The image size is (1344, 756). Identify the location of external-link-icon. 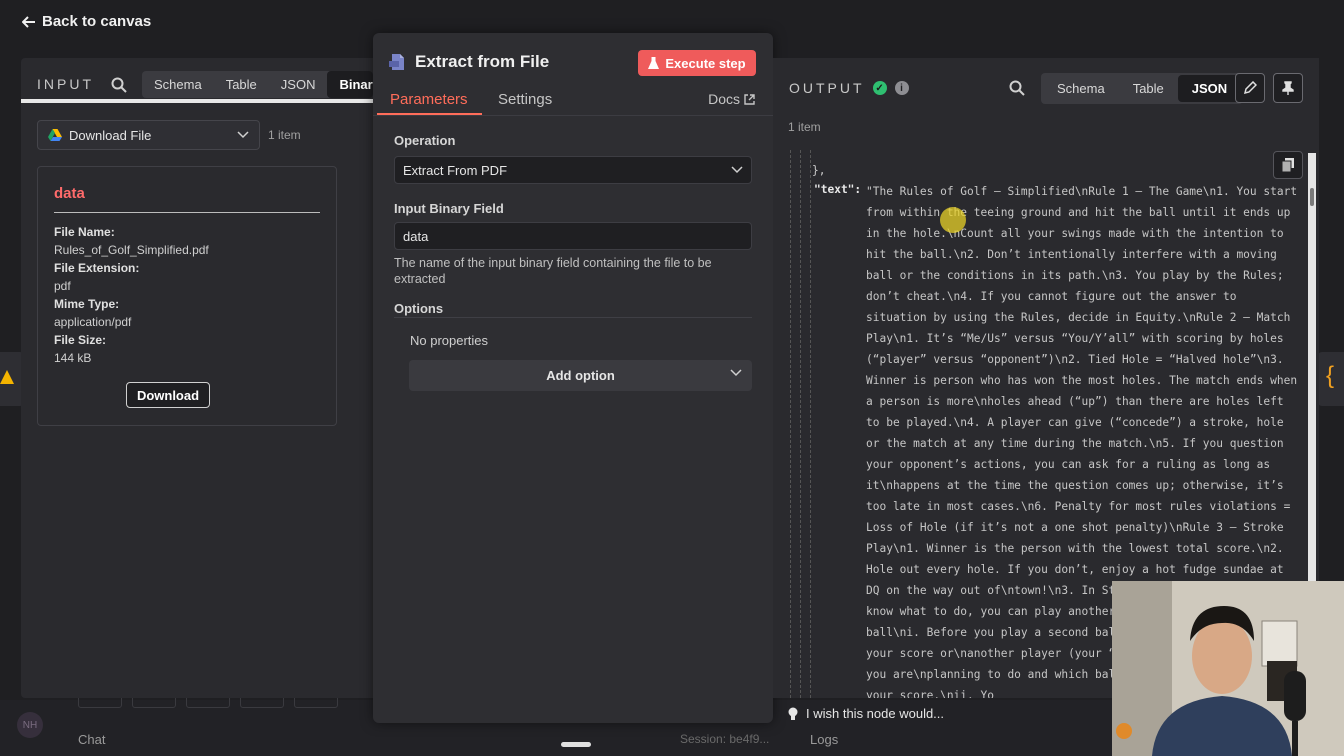
(749, 99).